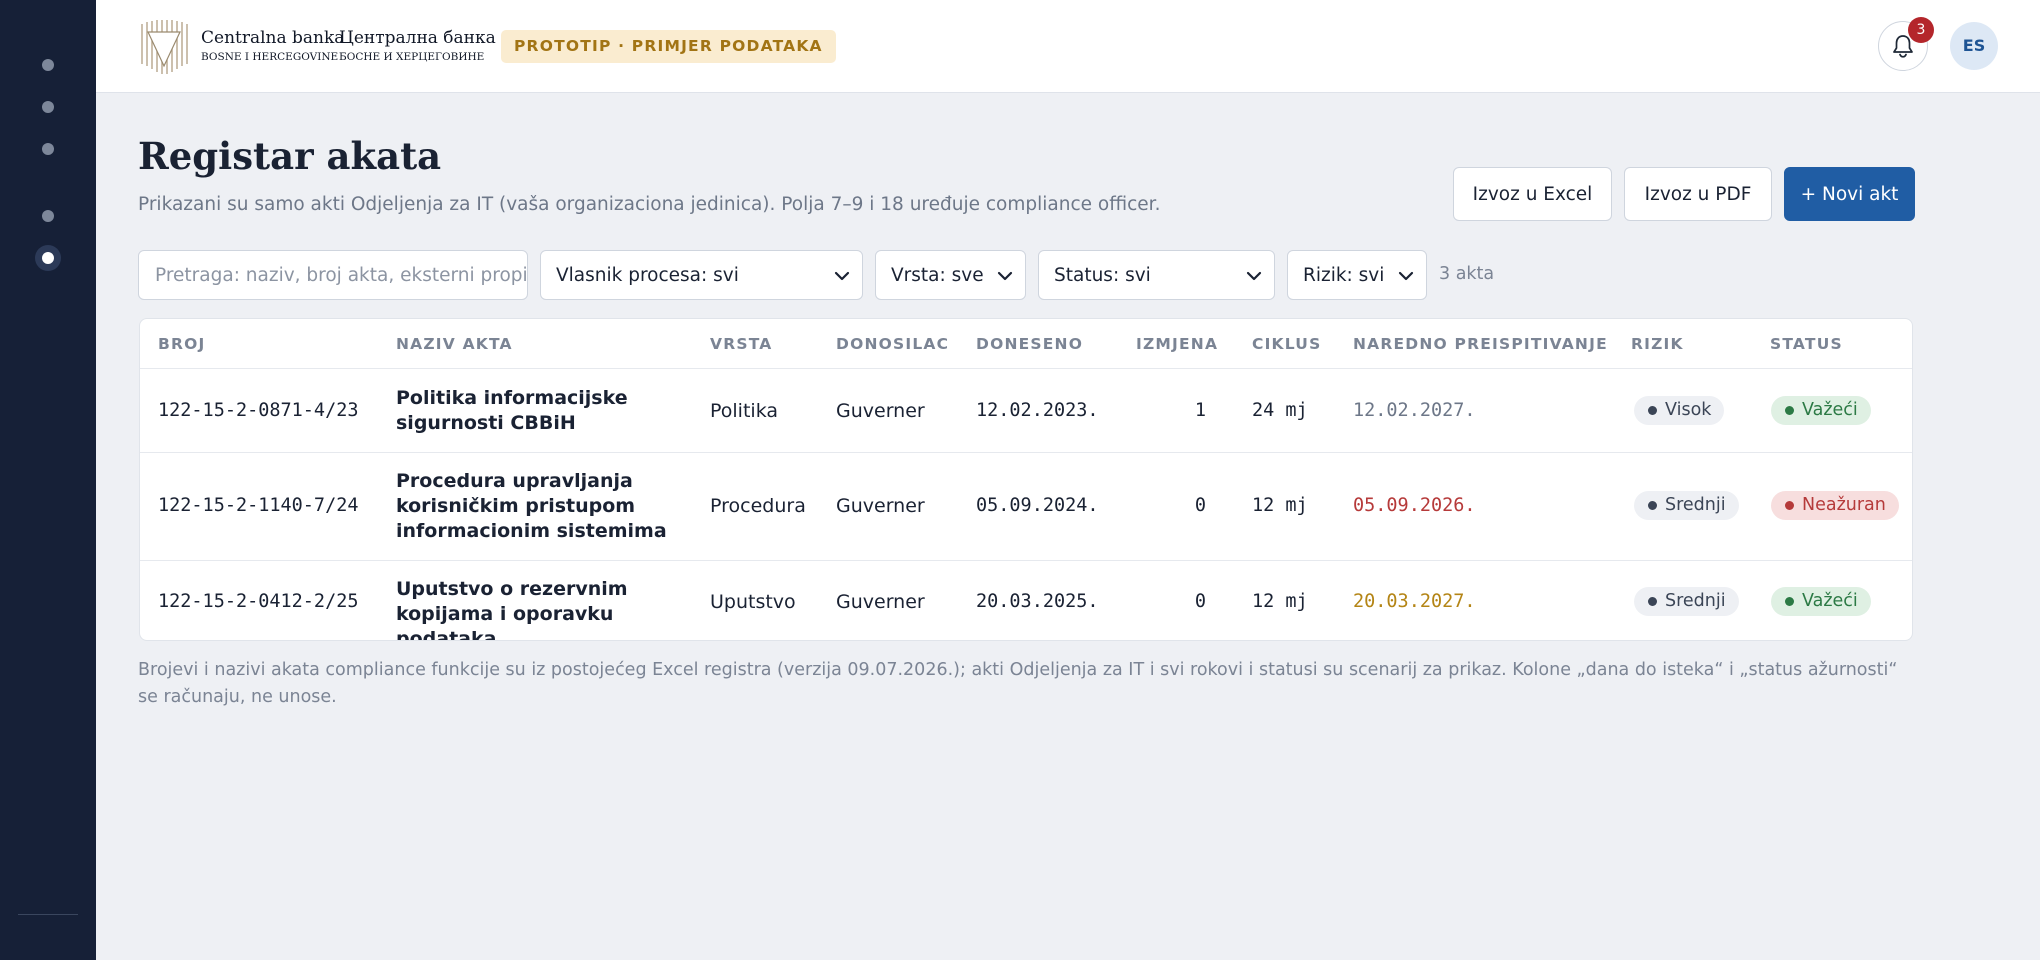 This screenshot has width=2040, height=960. I want to click on sidebar, so click(48, 480).